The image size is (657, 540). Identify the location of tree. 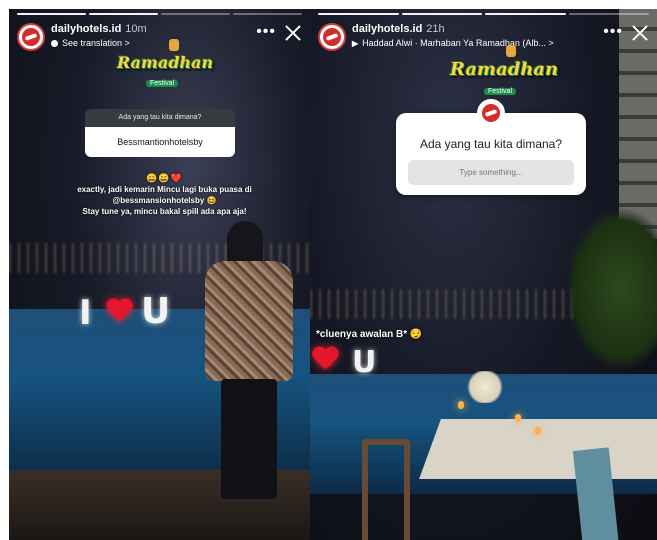
(612, 289).